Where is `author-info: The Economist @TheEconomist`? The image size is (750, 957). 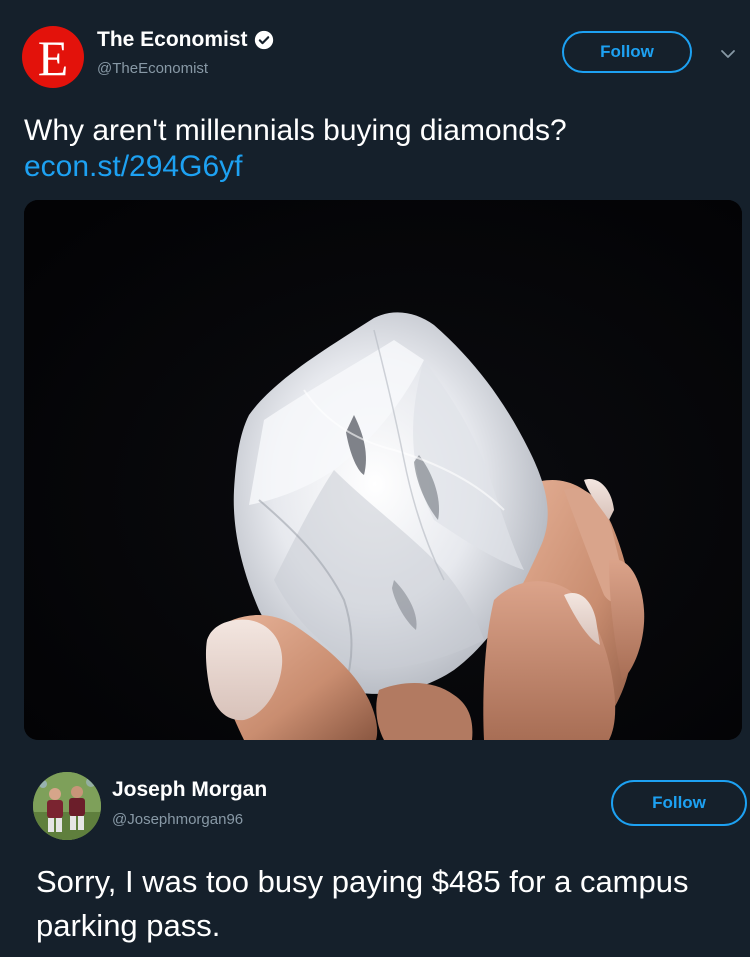
author-info: The Economist @TheEconomist is located at coordinates (185, 52).